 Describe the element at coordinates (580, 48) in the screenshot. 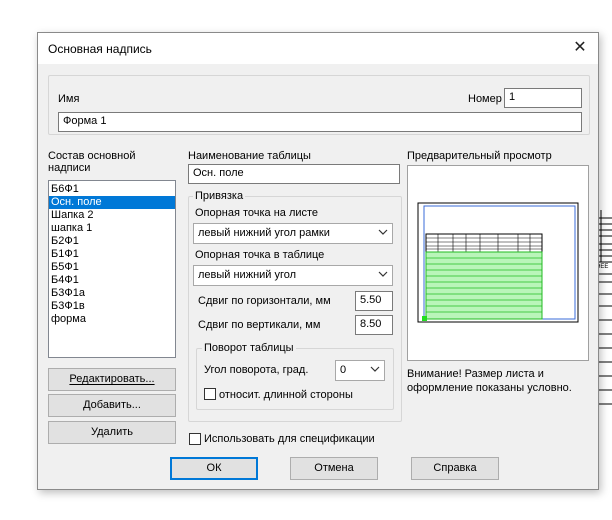

I see `close-icon: ✕` at that location.